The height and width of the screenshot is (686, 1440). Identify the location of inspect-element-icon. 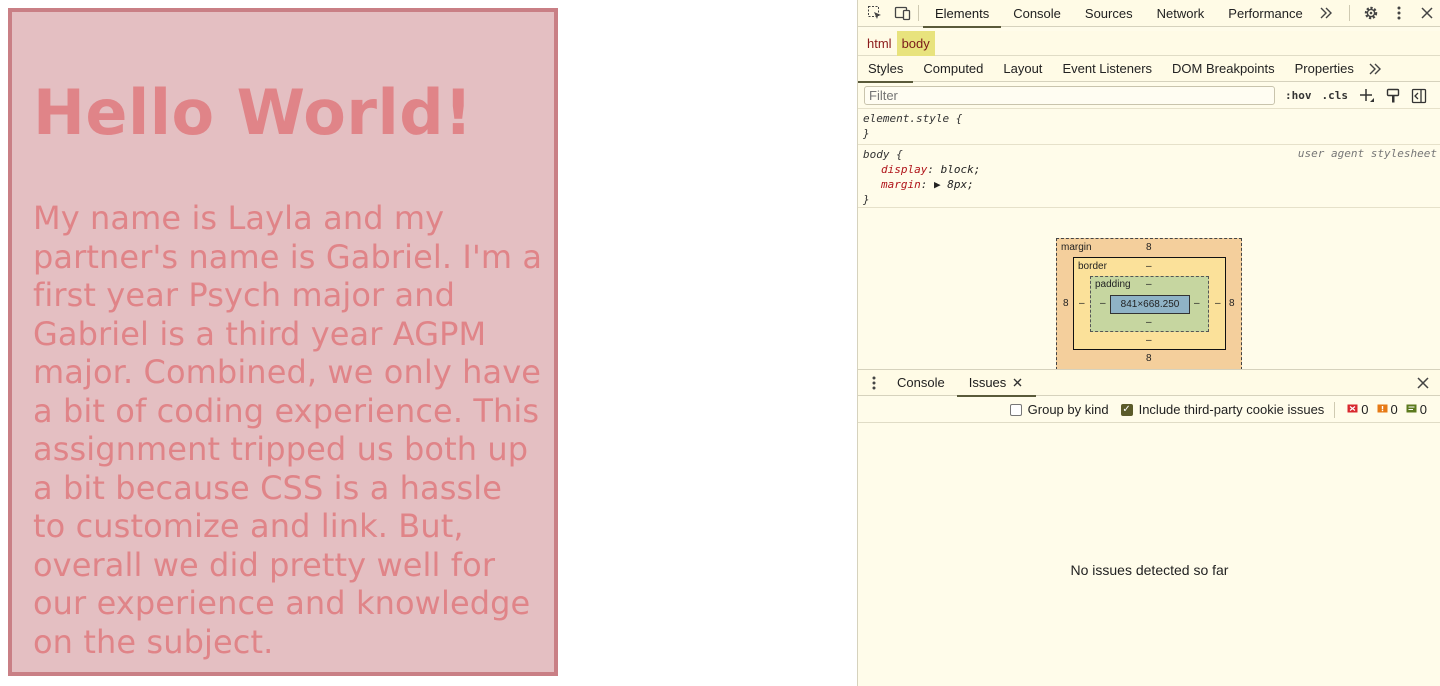
(875, 13).